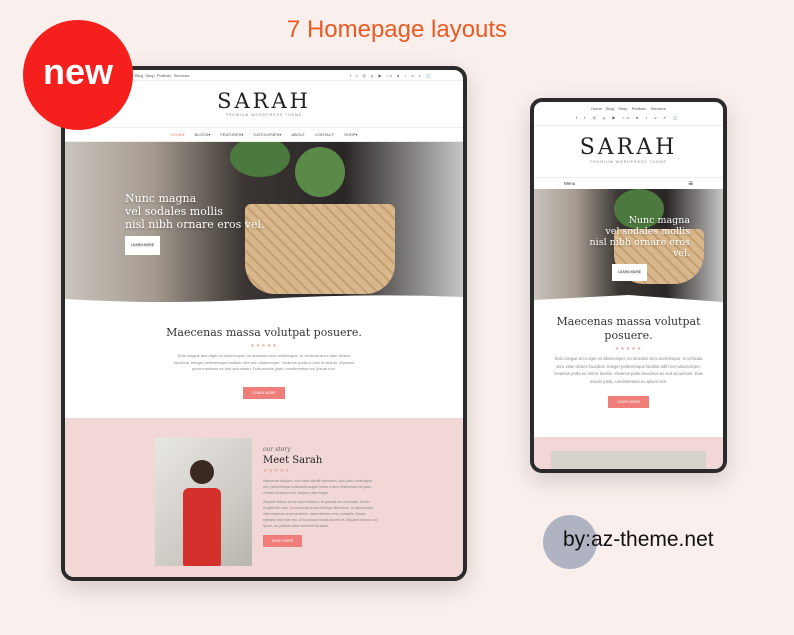 The image size is (794, 635). I want to click on top-links: Blog Shop Portfolio Services, so click(162, 75).